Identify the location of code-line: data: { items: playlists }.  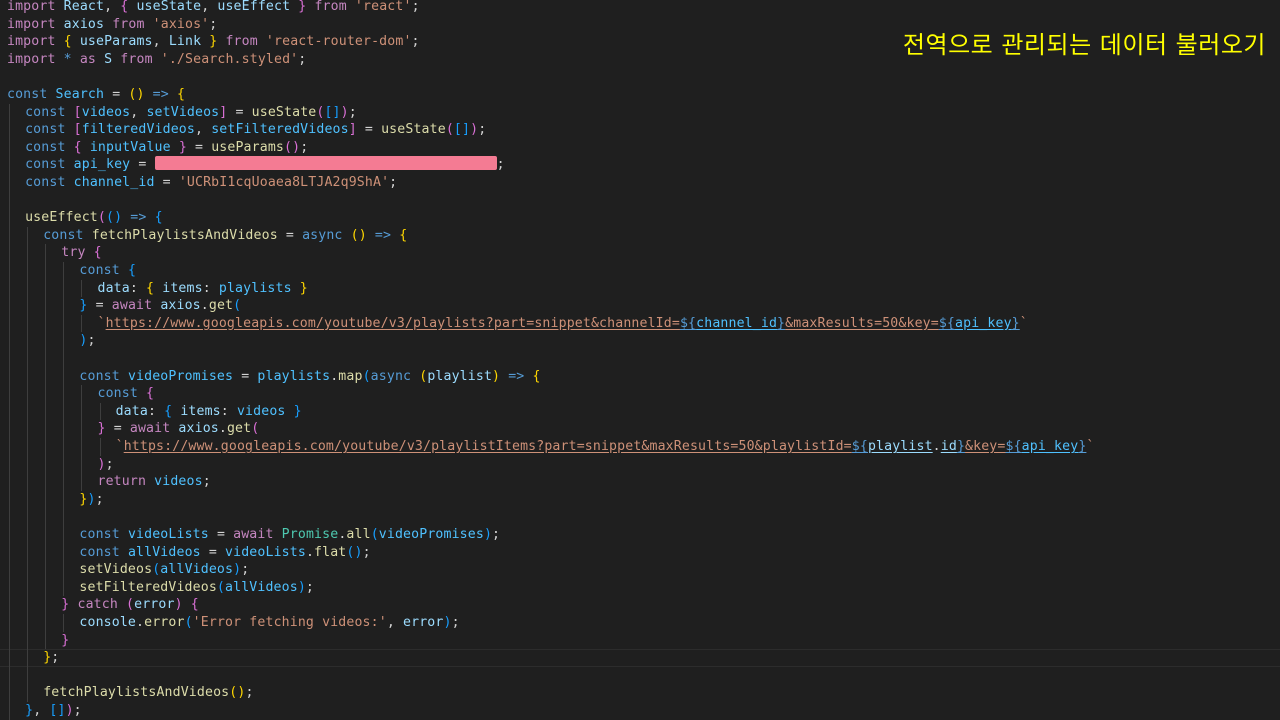
(203, 289).